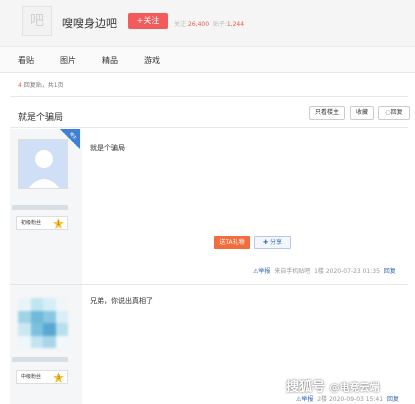  Describe the element at coordinates (110, 60) in the screenshot. I see `nav-item-featured: 精品` at that location.